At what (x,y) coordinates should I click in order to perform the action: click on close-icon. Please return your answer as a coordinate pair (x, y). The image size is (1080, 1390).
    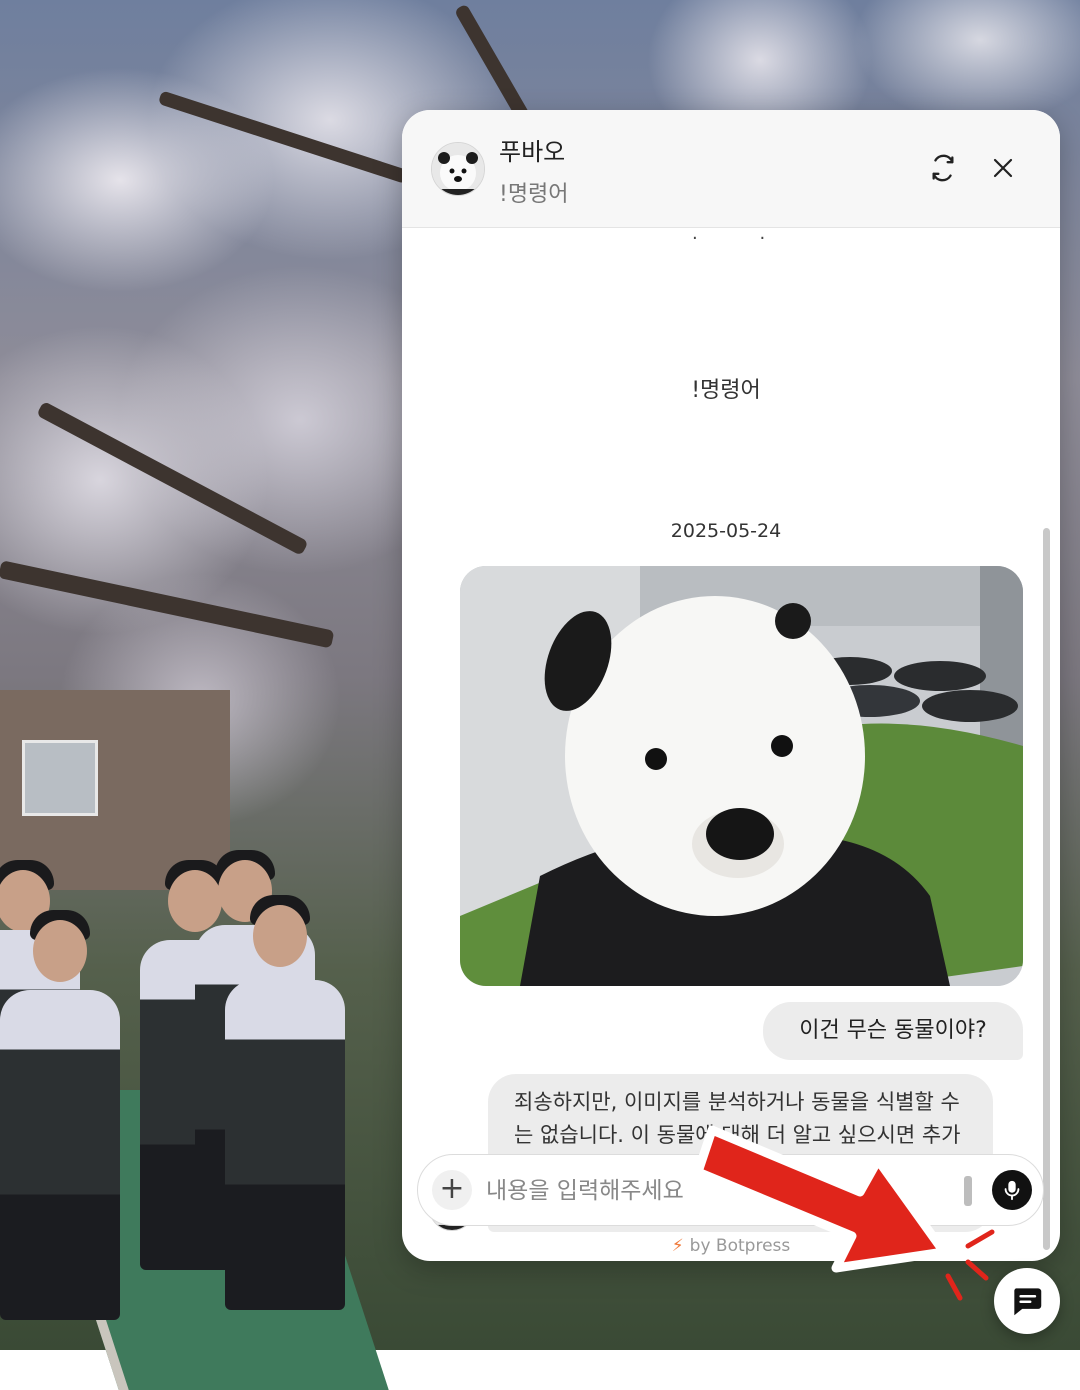
    Looking at the image, I should click on (1003, 168).